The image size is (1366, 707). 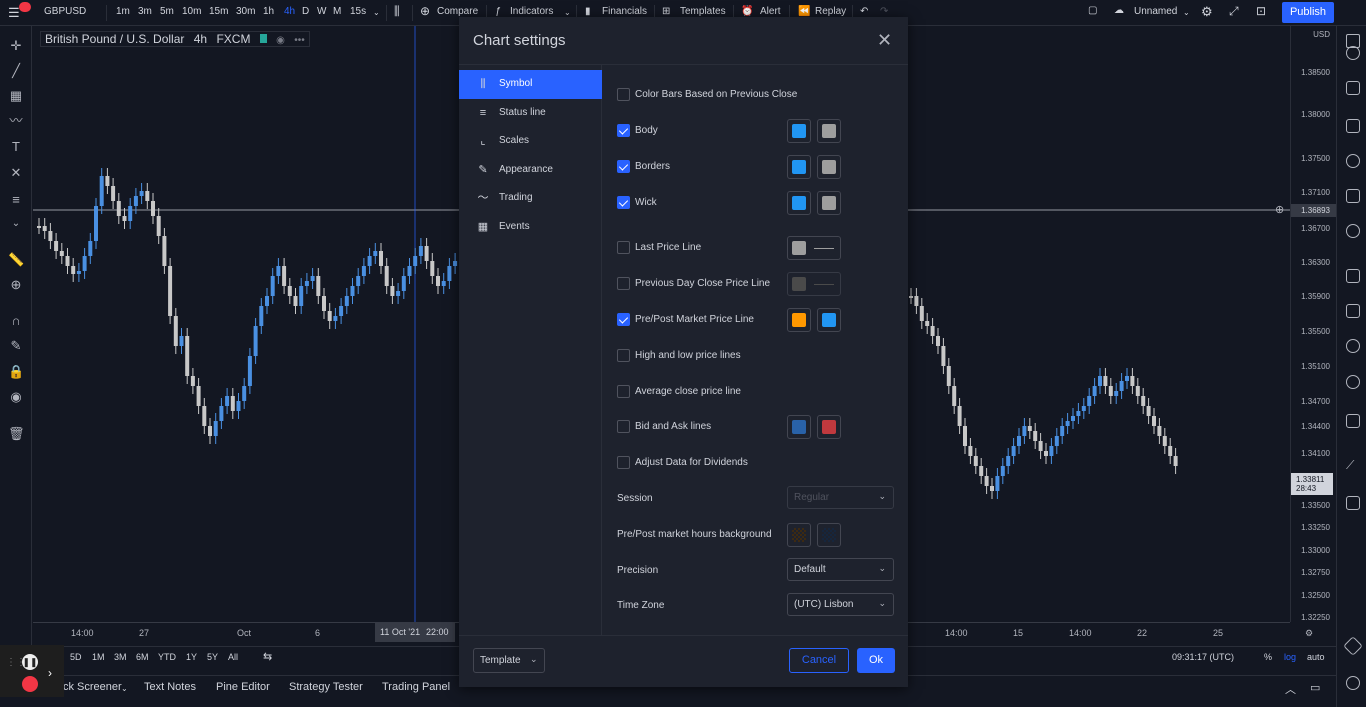 I want to click on alert-button: Alert, so click(x=770, y=11).